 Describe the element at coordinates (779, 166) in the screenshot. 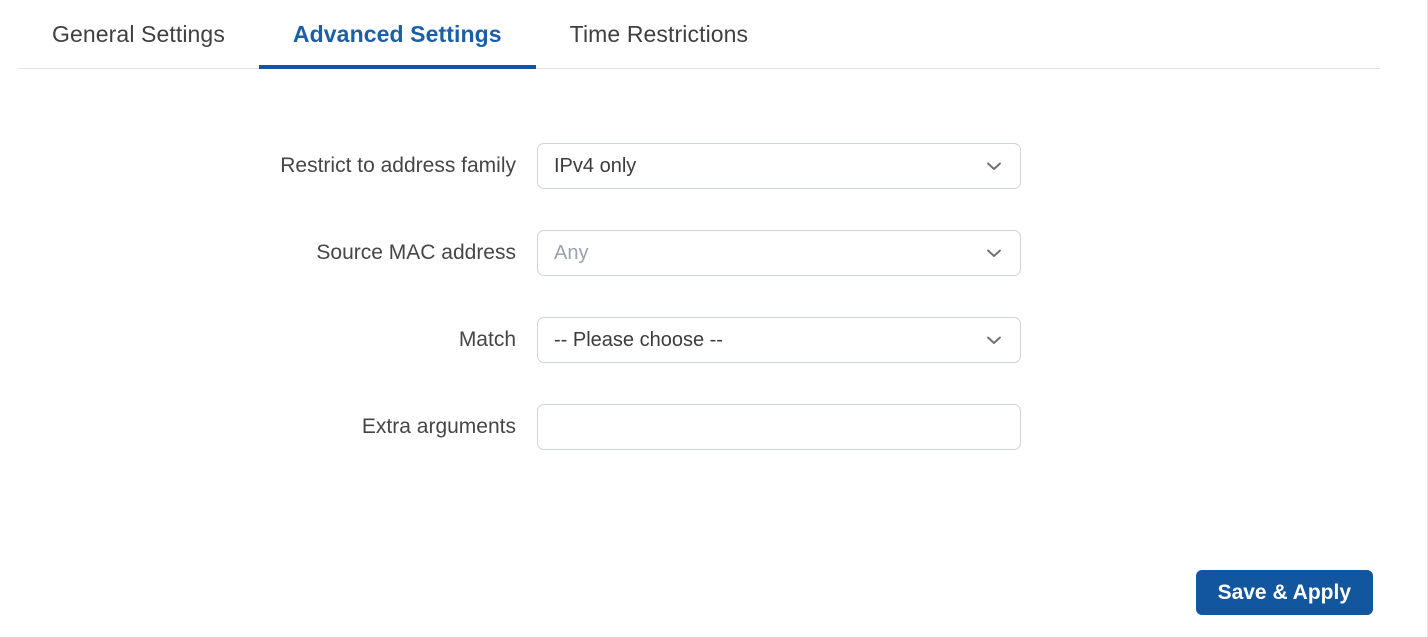

I see `select-restrict-to-address-family: IPv4 only` at that location.